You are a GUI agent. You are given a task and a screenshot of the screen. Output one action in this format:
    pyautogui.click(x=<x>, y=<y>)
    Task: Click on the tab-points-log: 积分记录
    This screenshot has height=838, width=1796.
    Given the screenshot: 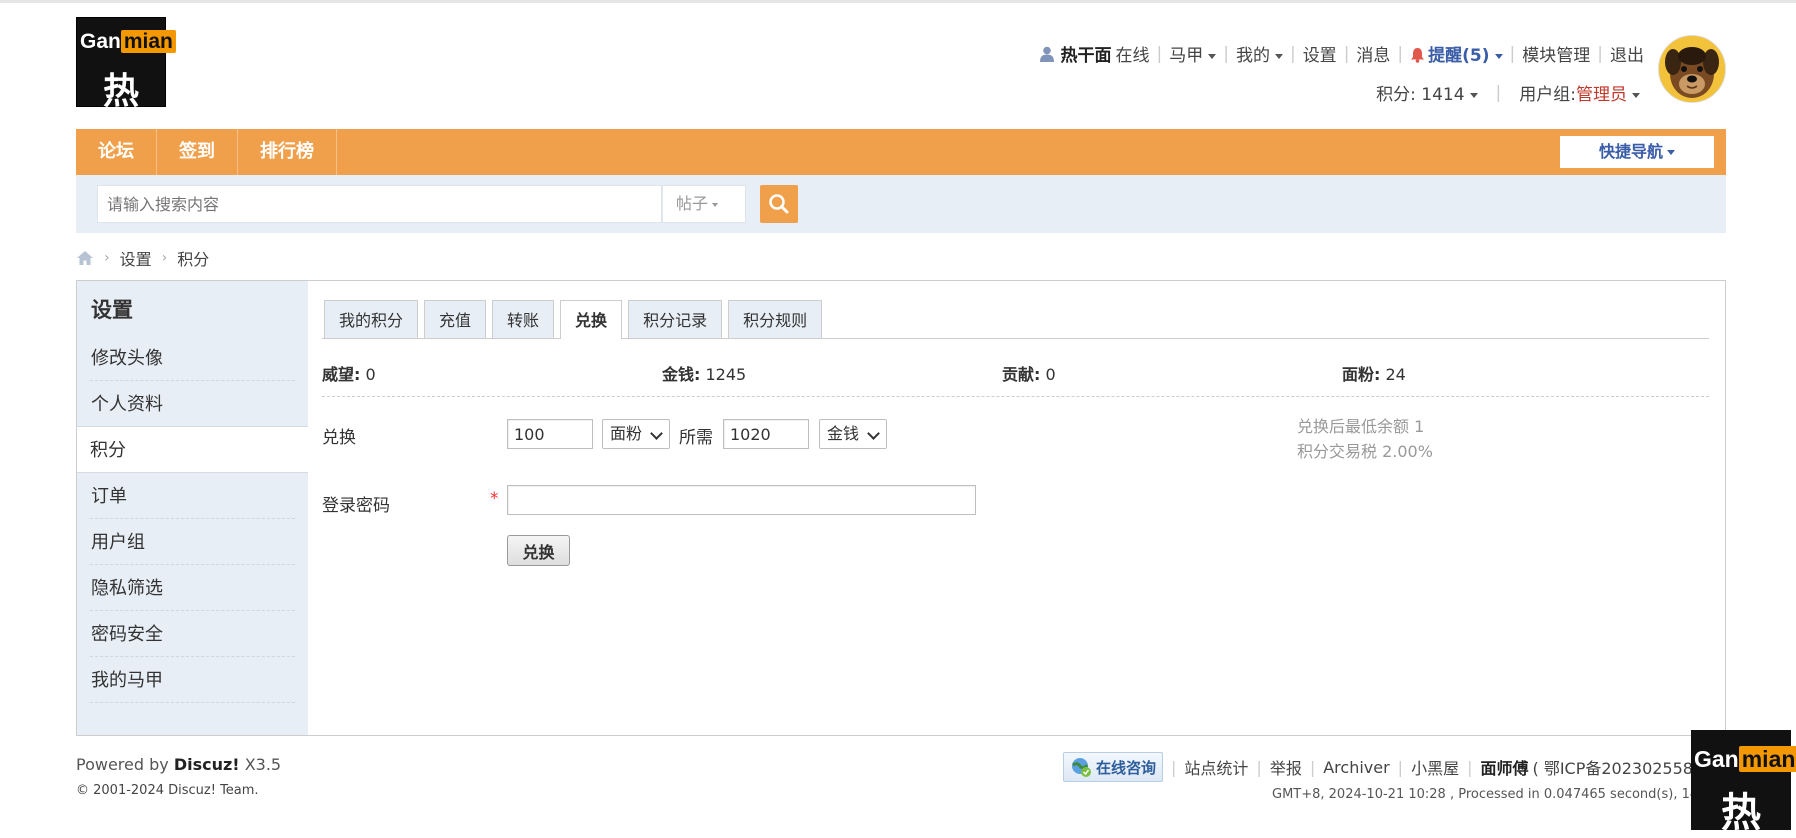 What is the action you would take?
    pyautogui.click(x=675, y=319)
    